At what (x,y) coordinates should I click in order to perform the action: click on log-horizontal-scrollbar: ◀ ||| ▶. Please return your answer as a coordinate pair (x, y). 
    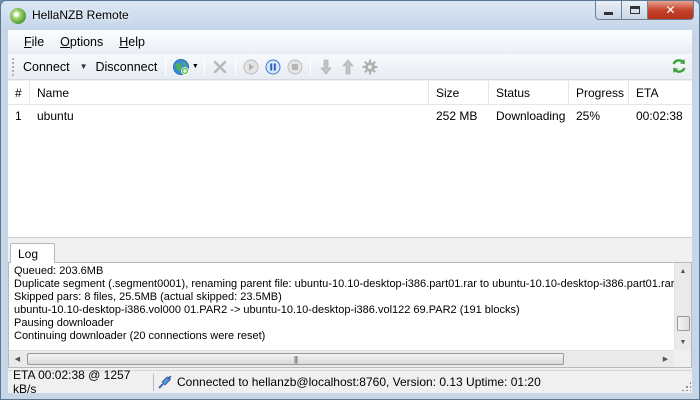
    Looking at the image, I should click on (341, 358).